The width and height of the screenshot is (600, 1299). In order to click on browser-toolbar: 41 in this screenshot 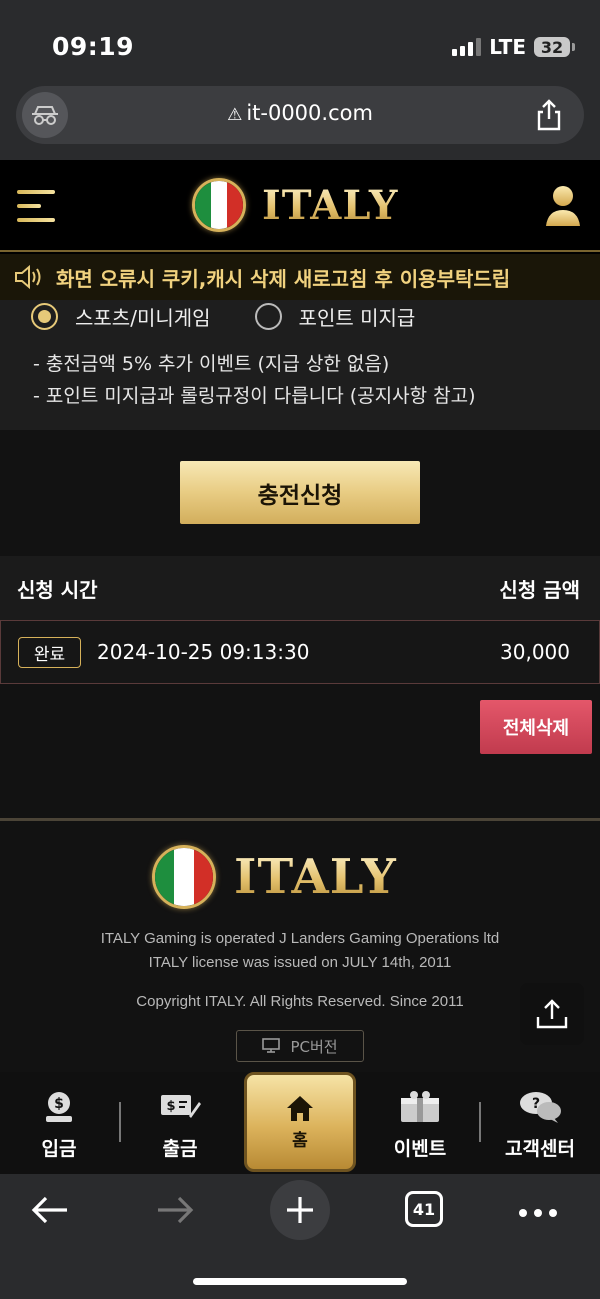, I will do `click(300, 1236)`.